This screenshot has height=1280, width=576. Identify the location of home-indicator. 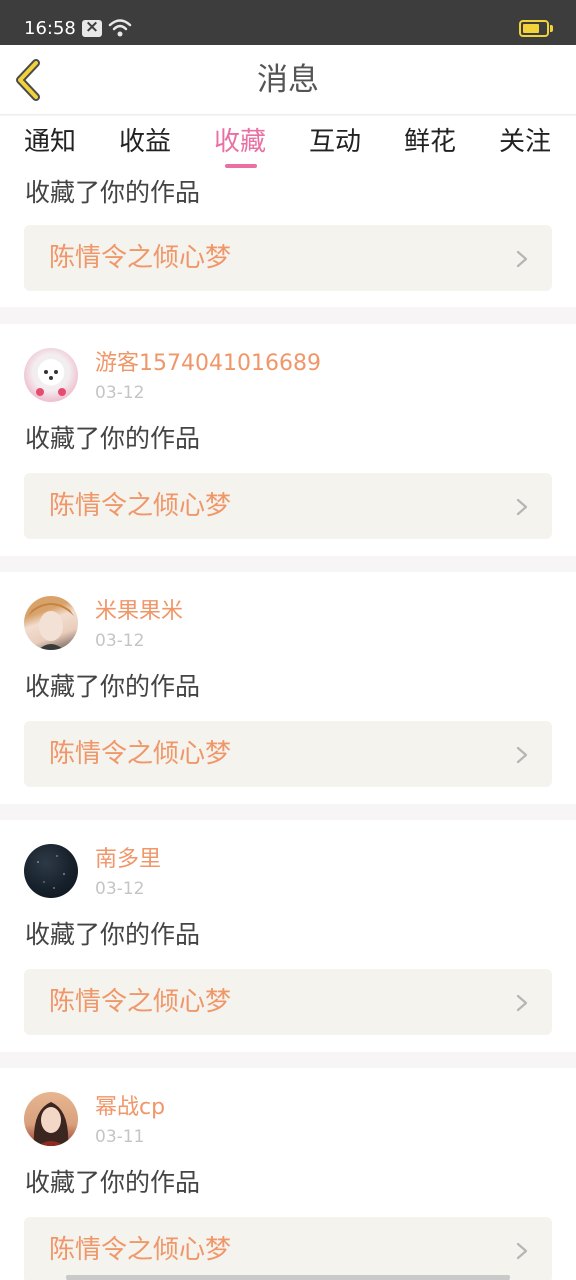
(288, 1277).